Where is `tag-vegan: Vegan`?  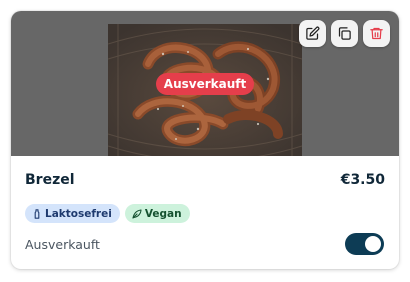
tag-vegan: Vegan is located at coordinates (157, 213).